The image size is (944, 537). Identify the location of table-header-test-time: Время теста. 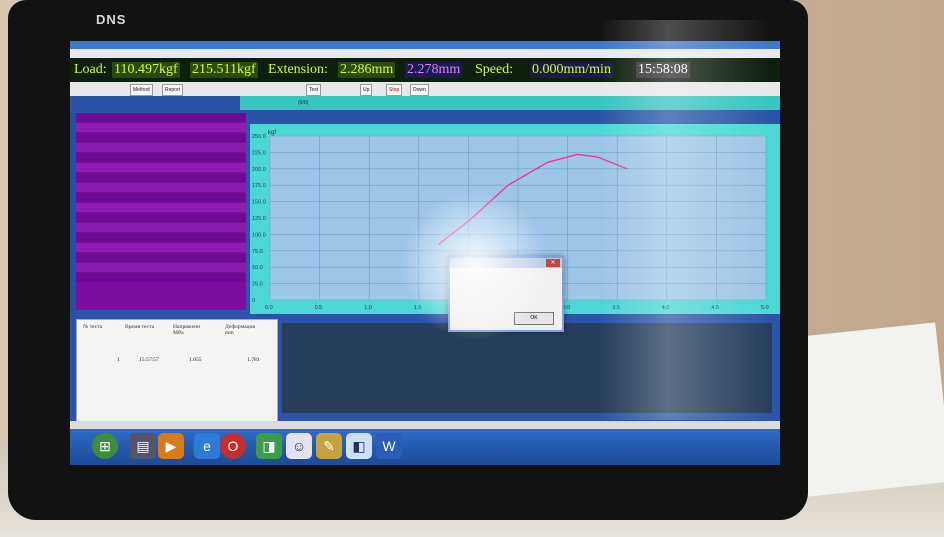
(140, 327).